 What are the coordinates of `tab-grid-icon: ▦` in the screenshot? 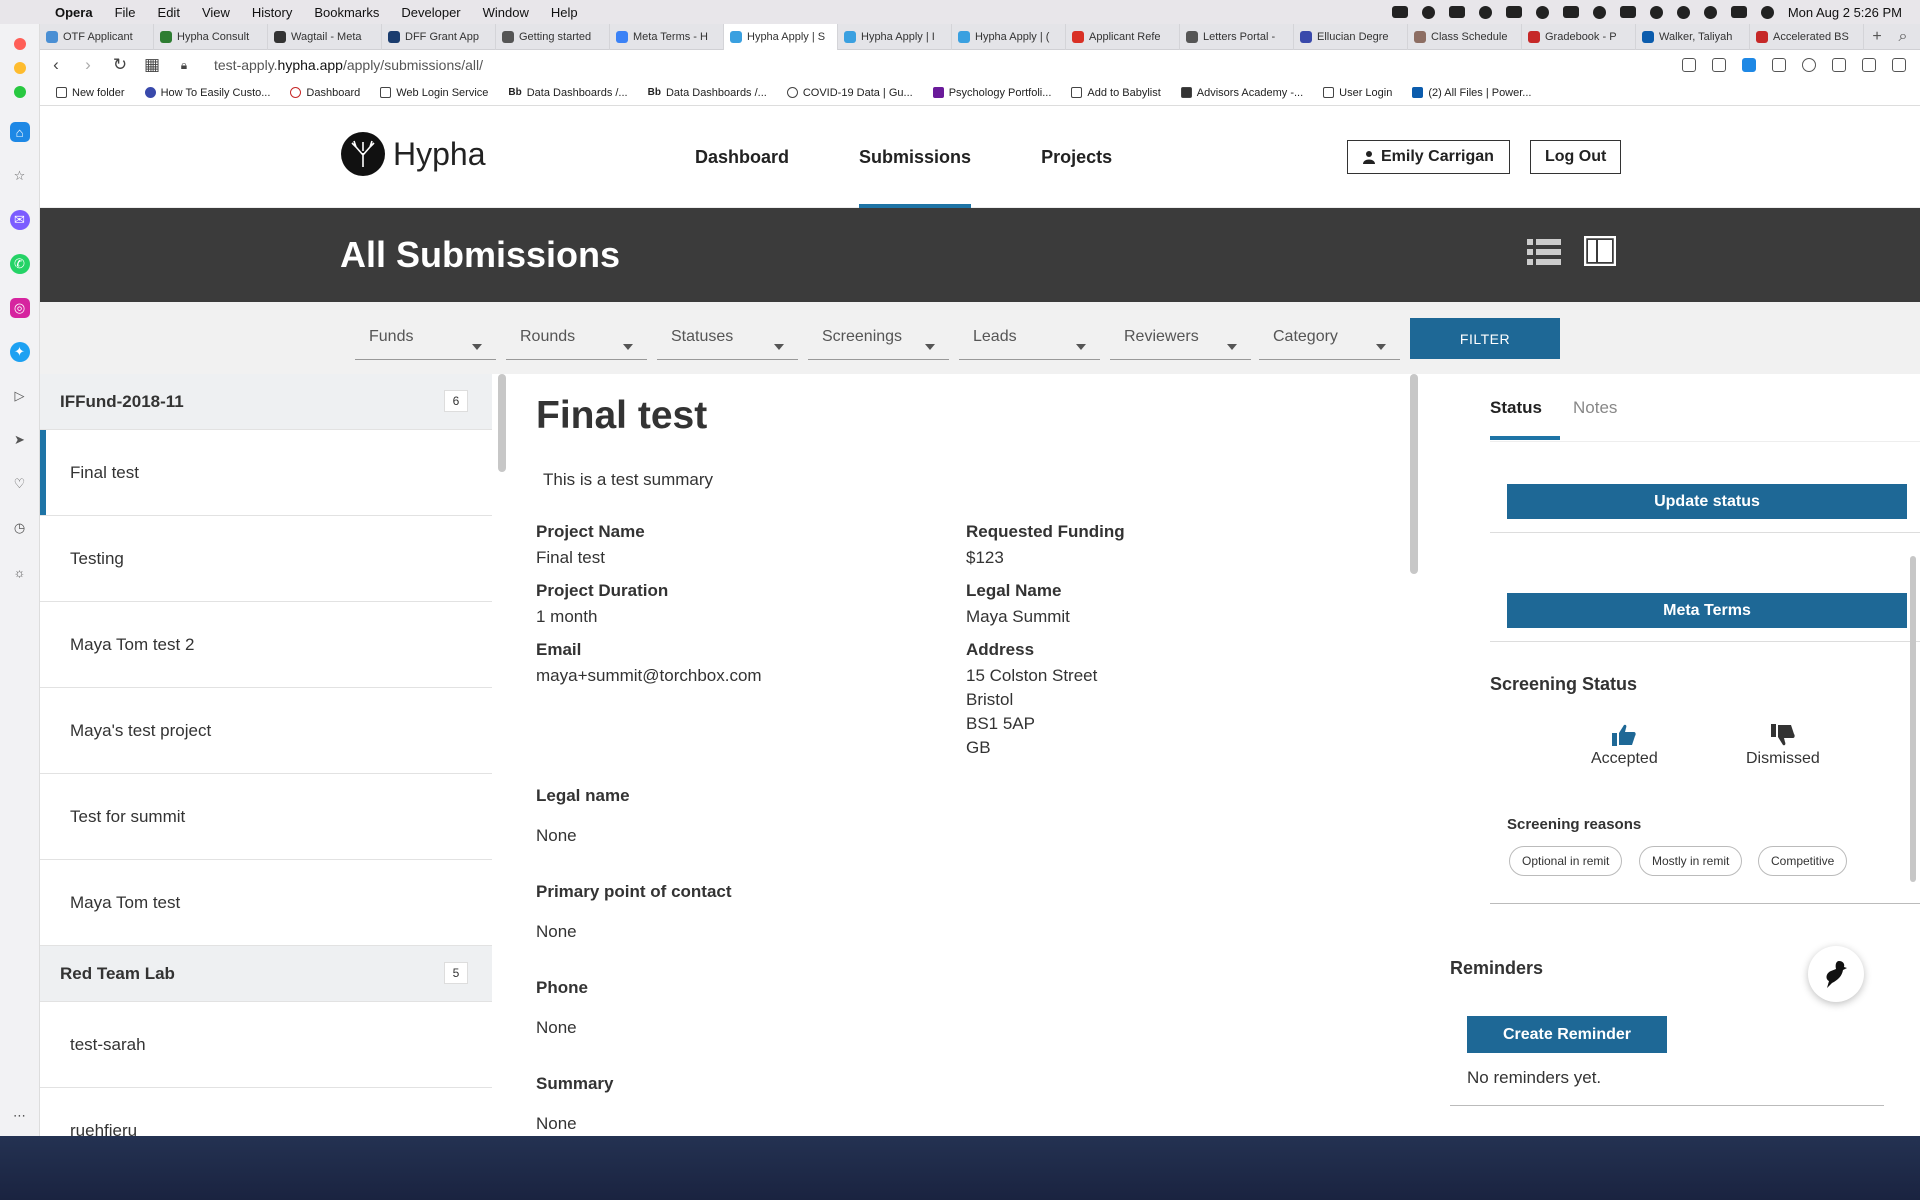 It's located at (152, 65).